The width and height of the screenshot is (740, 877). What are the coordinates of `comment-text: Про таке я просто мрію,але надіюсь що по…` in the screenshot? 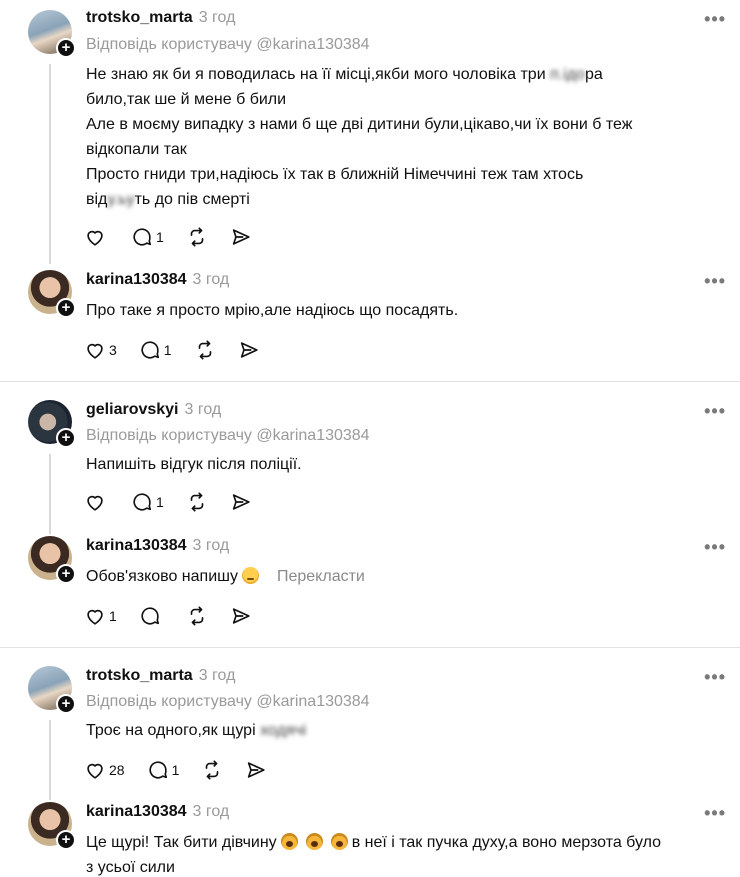 It's located at (272, 310).